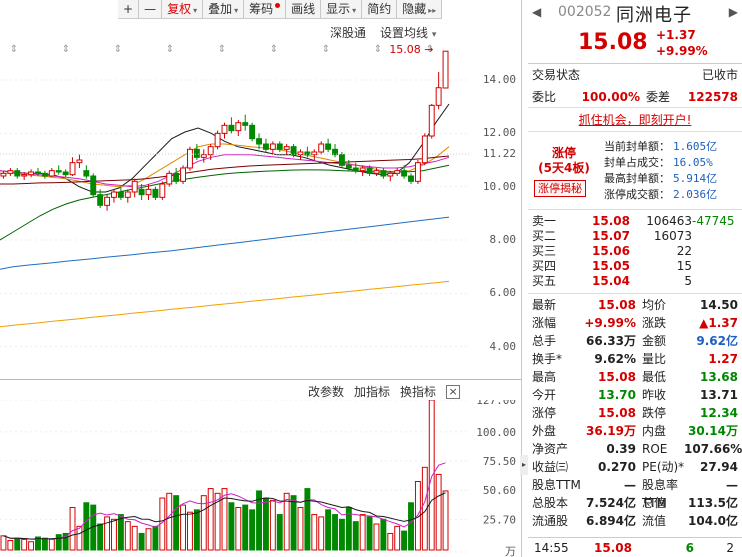 The height and width of the screenshot is (557, 742). I want to click on chevron-icon: ▾, so click(354, 10).